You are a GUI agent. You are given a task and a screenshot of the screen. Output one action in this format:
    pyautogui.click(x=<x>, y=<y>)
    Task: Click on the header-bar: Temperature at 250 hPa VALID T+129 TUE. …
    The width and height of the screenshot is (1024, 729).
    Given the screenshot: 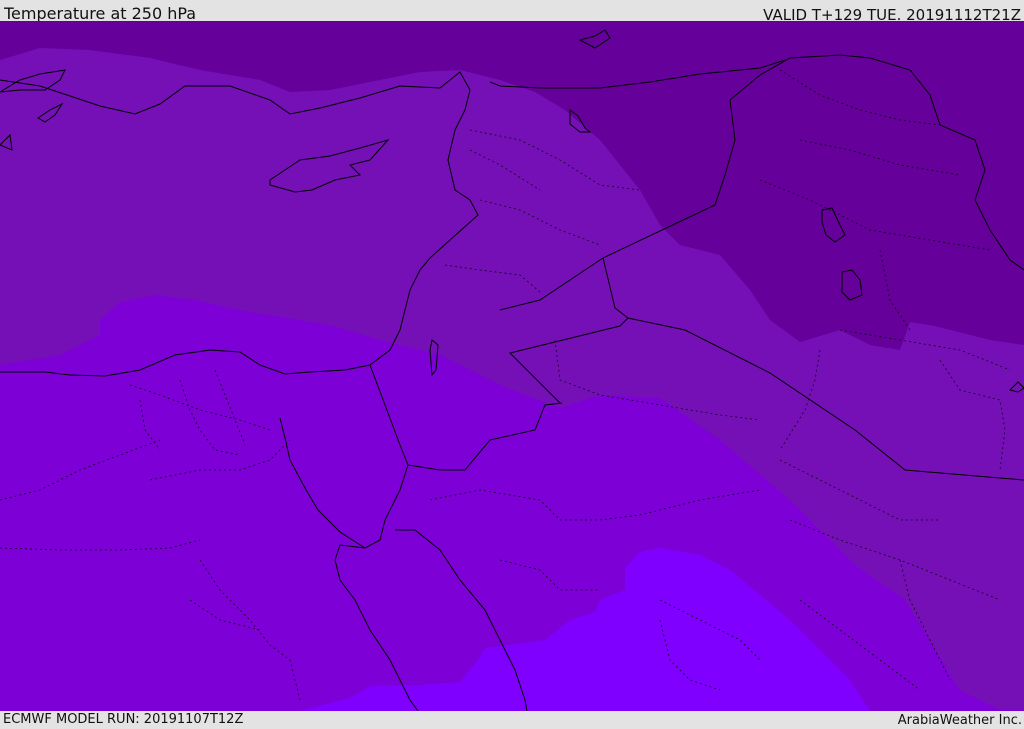 What is the action you would take?
    pyautogui.click(x=512, y=12)
    